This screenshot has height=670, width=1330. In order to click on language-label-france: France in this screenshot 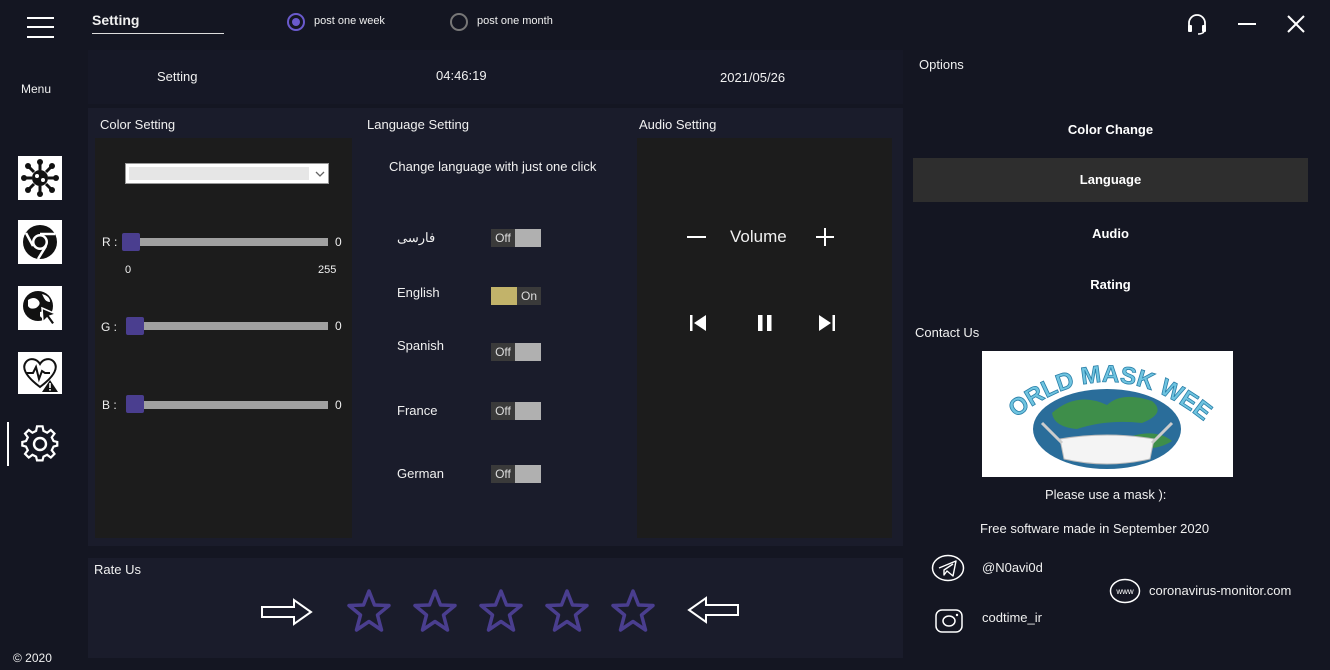, I will do `click(417, 410)`.